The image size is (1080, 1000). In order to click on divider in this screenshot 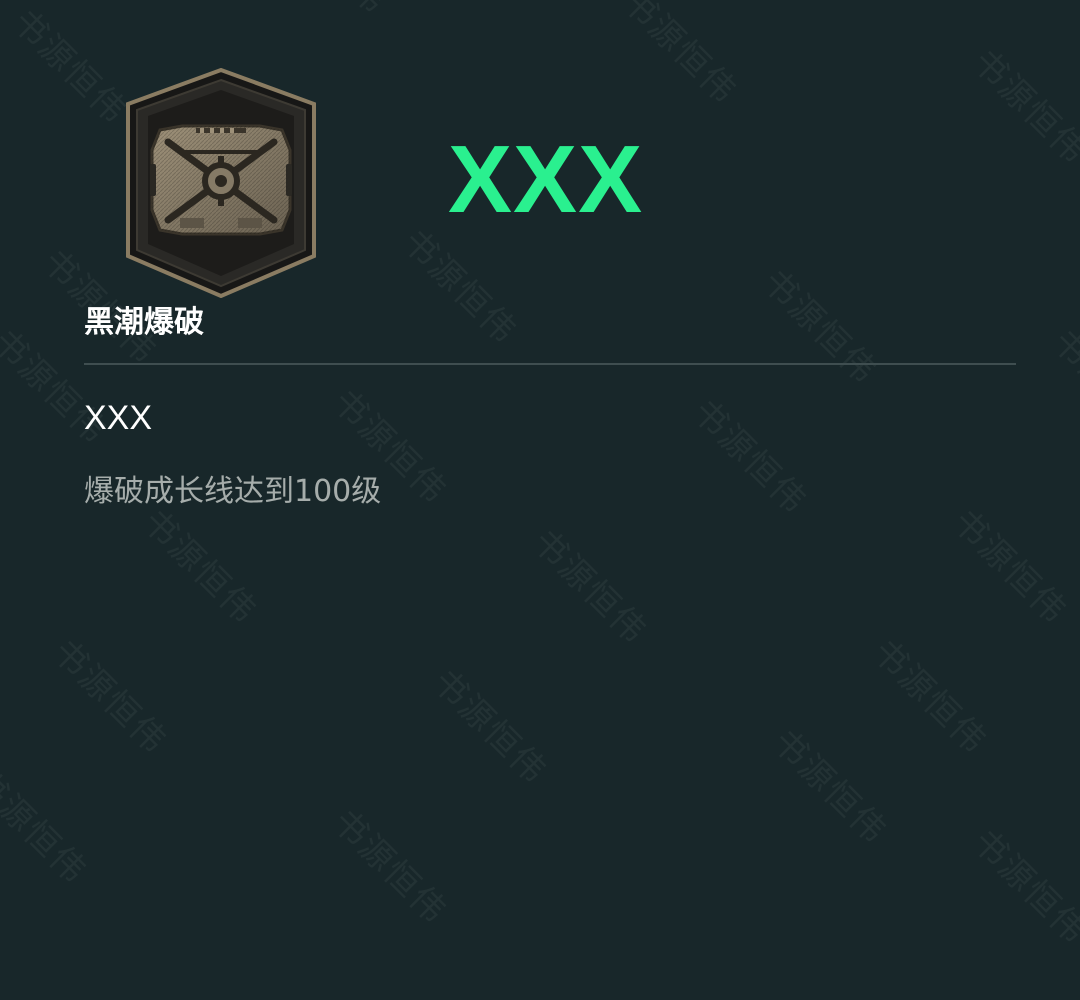, I will do `click(550, 364)`.